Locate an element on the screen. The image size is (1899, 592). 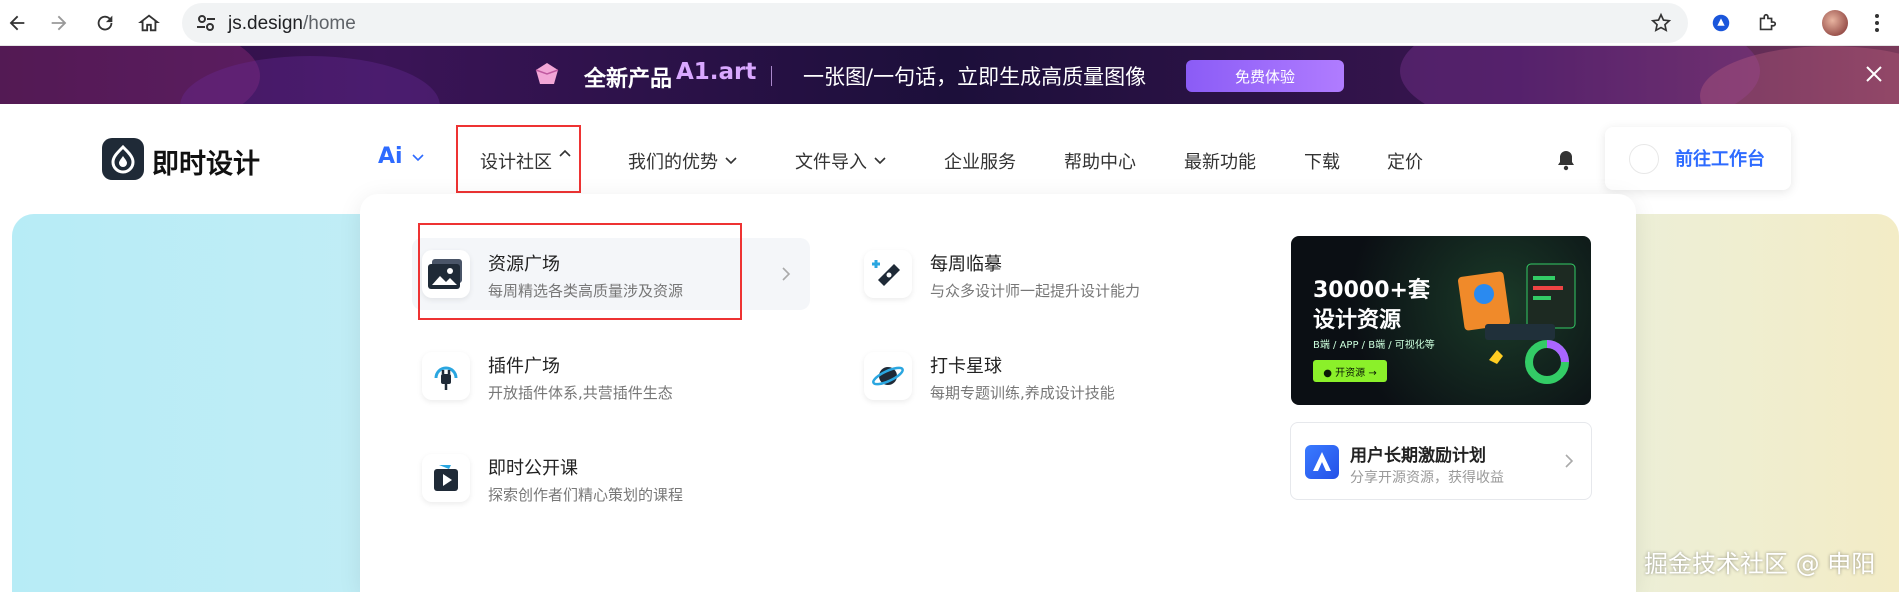
plugin-square-item: 插件广场 开放插件体系,共营插件生态 is located at coordinates (611, 376).